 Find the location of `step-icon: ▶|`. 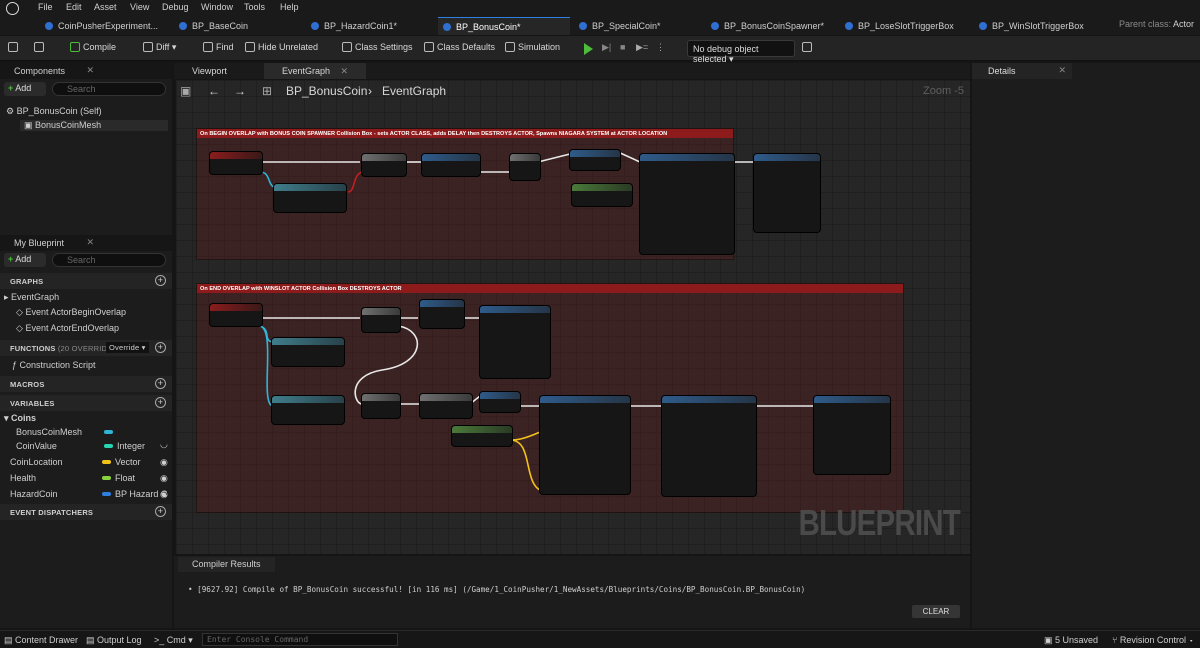

step-icon: ▶| is located at coordinates (606, 47).